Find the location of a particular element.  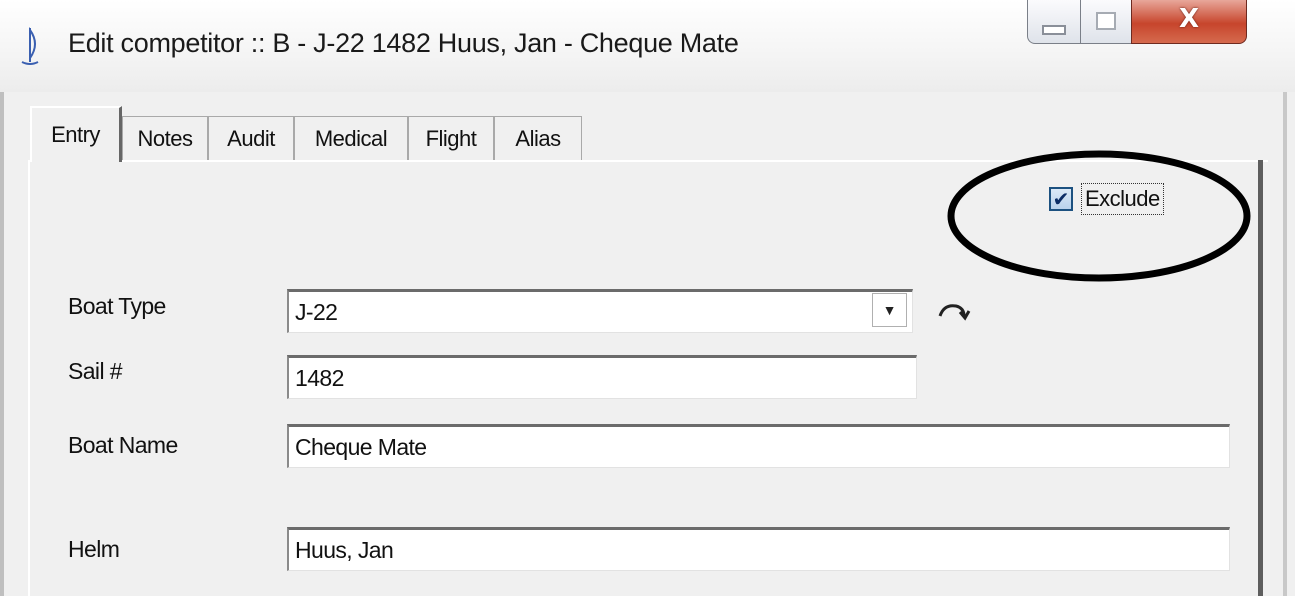

helm-label: Helm is located at coordinates (94, 549).